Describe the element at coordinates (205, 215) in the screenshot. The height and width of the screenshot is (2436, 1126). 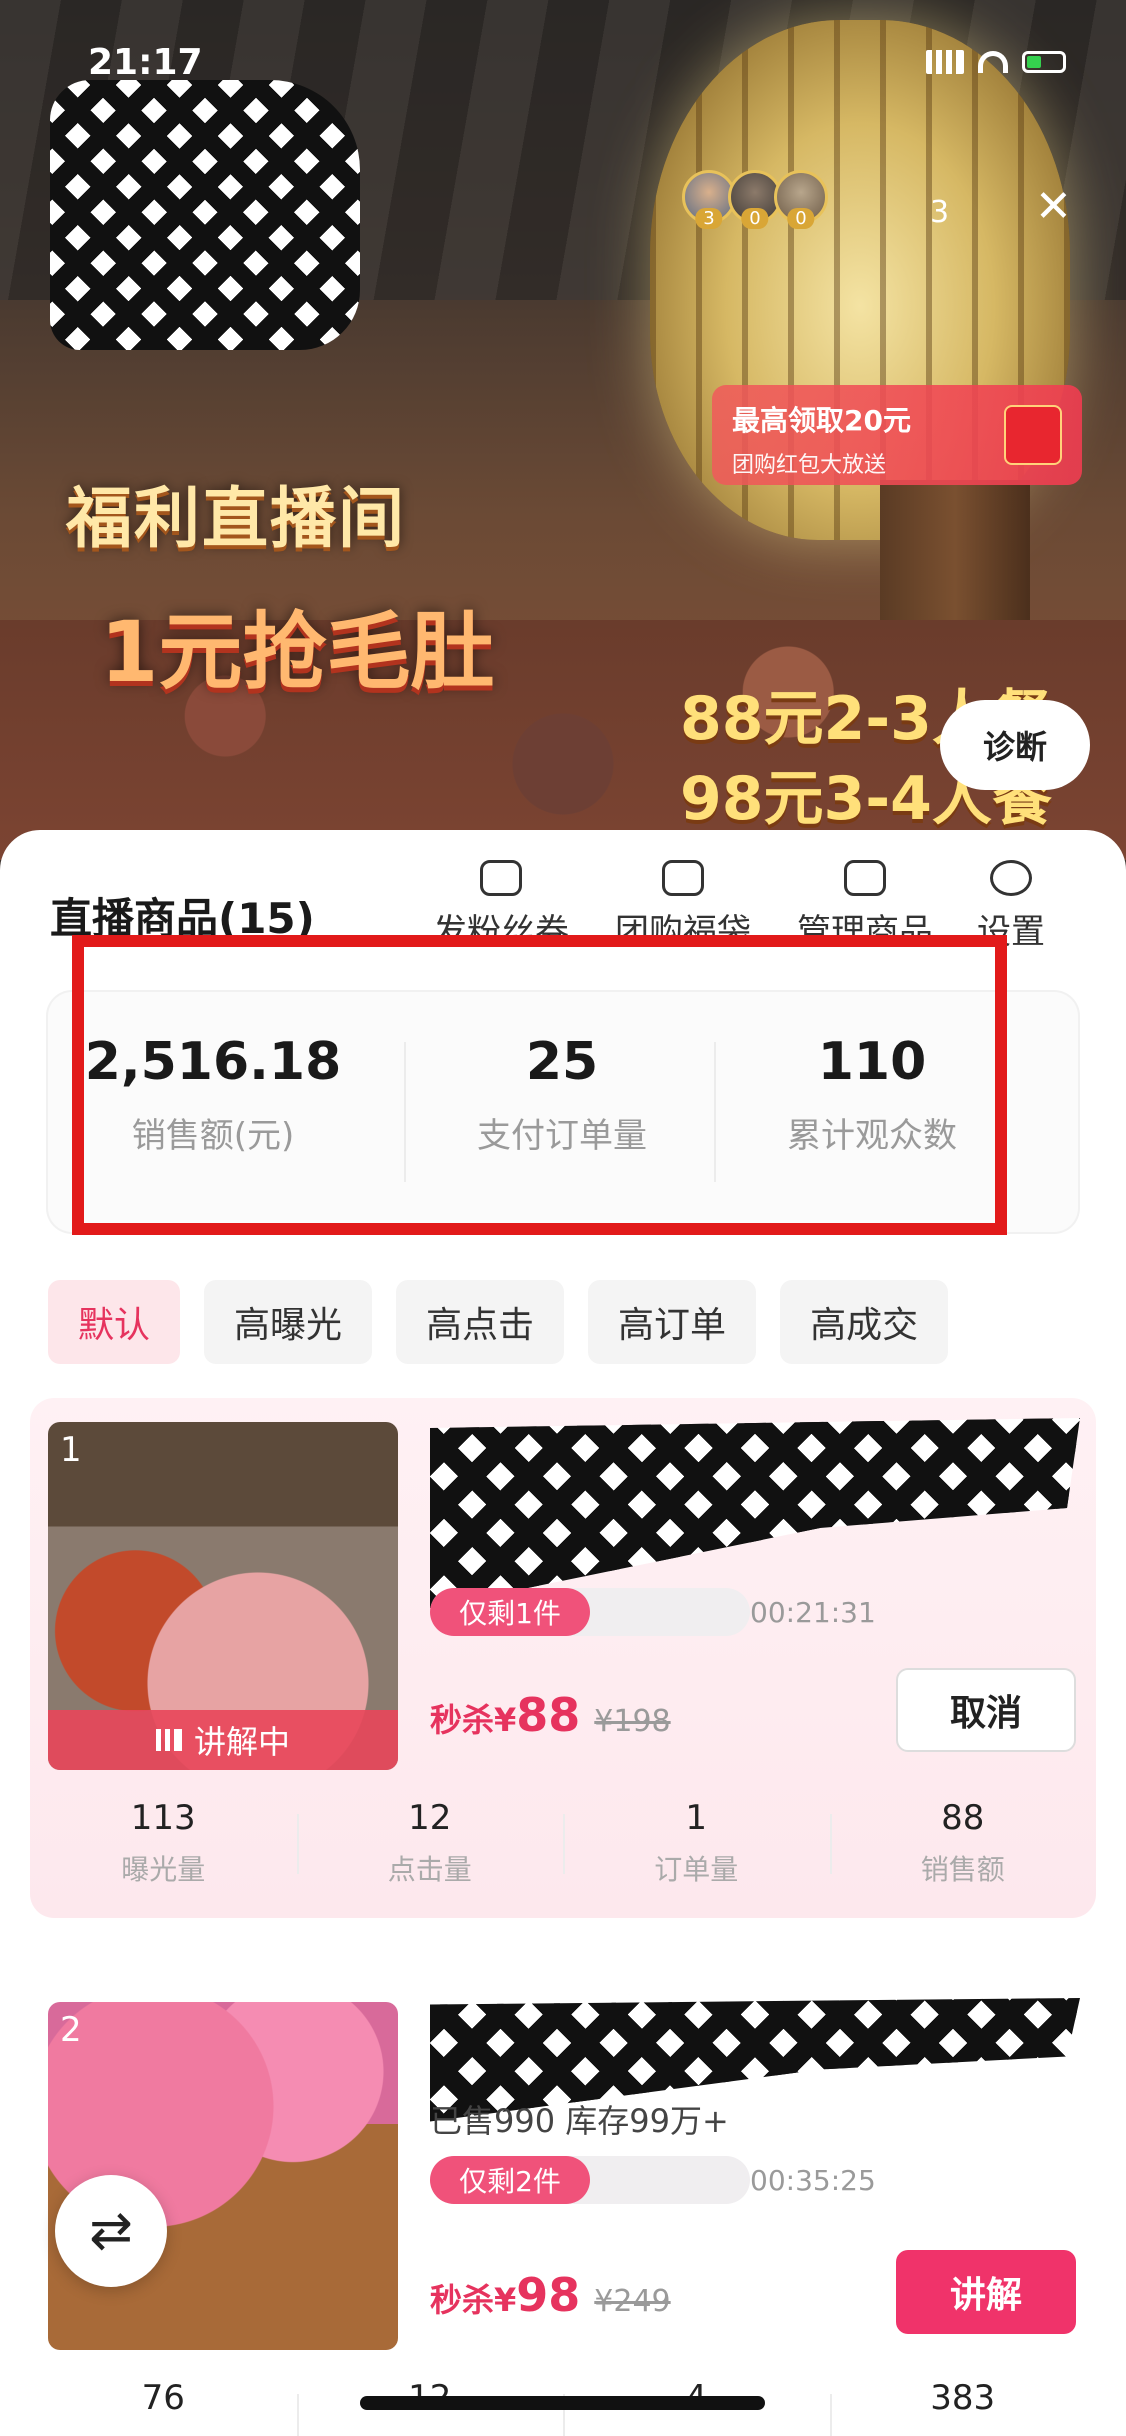
I see `censored-area` at that location.